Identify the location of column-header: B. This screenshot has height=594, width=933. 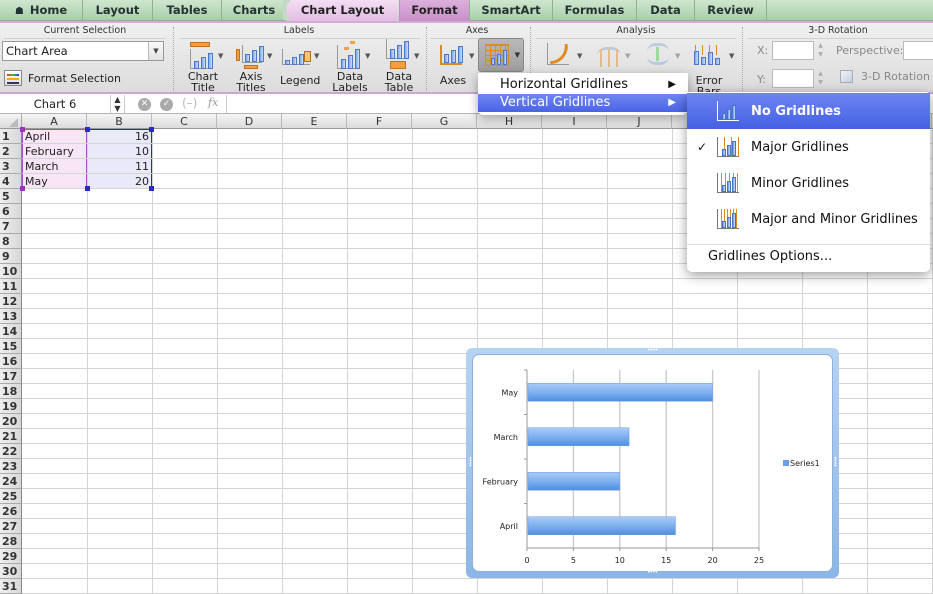
(119, 121).